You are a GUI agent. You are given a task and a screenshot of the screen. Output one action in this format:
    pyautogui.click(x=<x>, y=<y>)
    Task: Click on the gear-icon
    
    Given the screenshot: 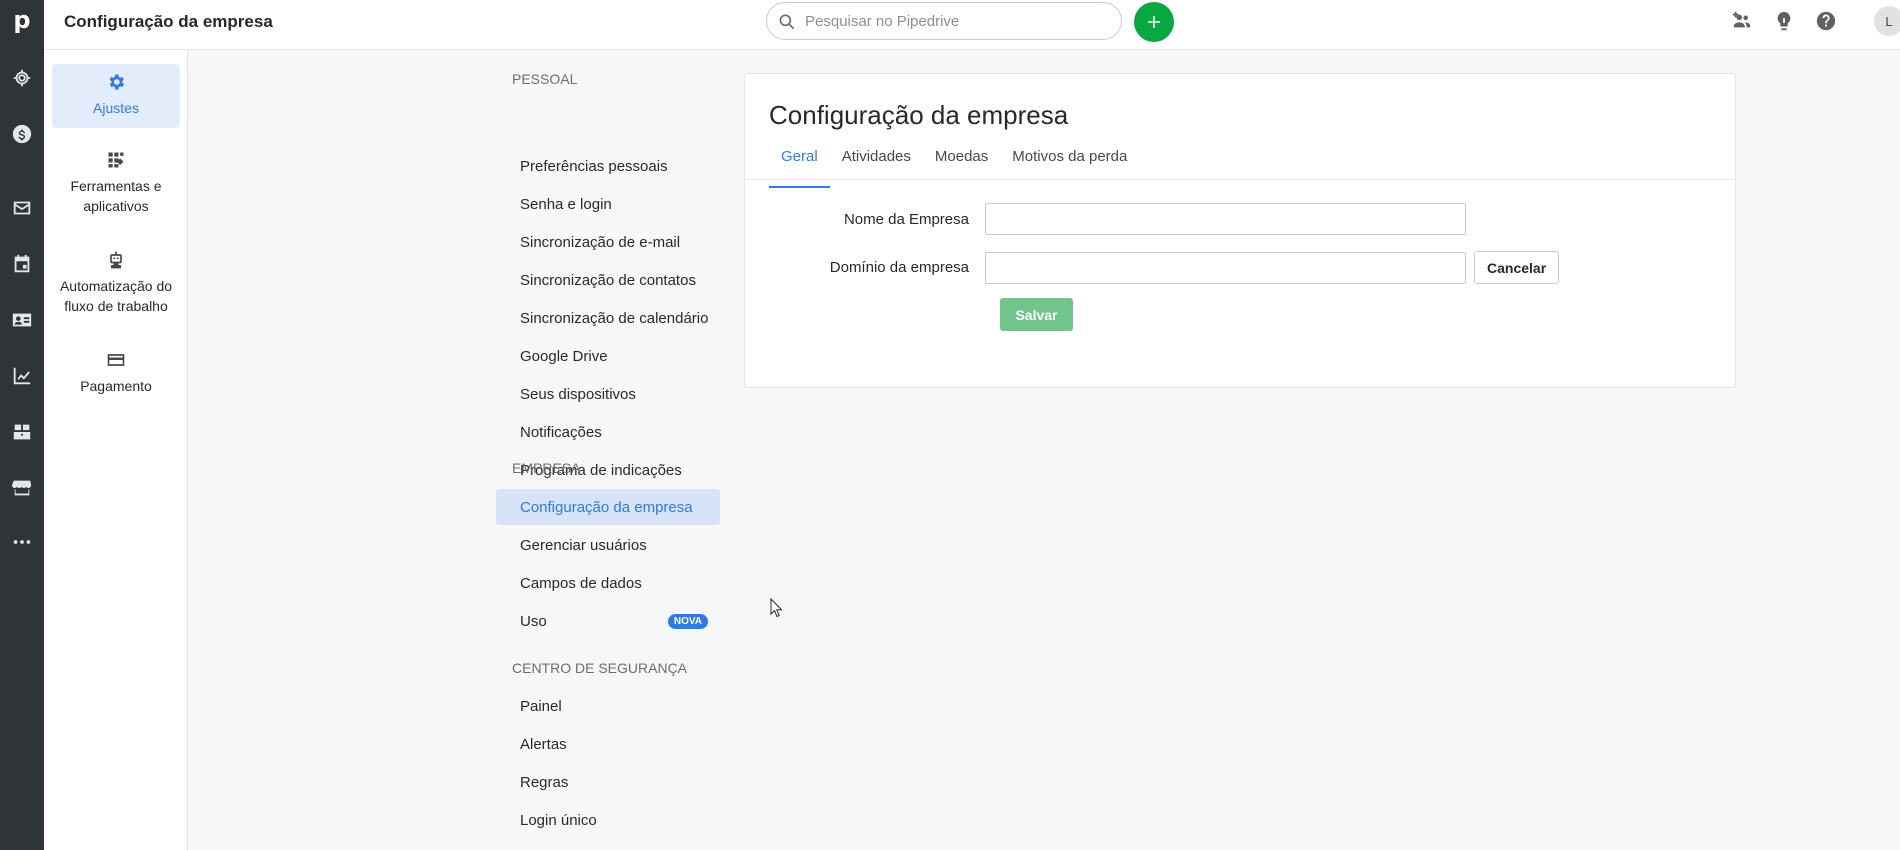 What is the action you would take?
    pyautogui.click(x=116, y=82)
    